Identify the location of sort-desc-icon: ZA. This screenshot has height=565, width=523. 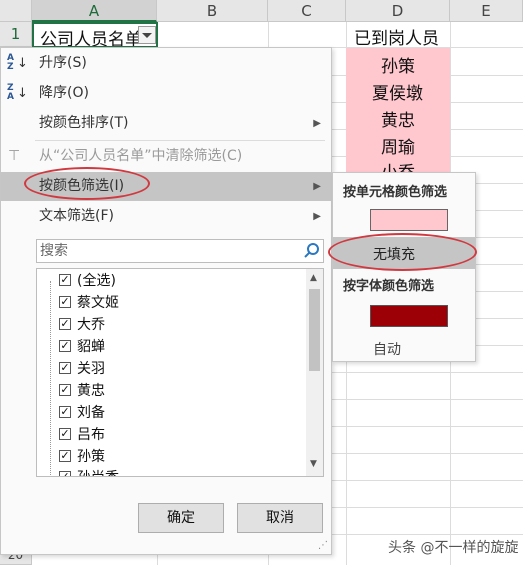
(10, 92).